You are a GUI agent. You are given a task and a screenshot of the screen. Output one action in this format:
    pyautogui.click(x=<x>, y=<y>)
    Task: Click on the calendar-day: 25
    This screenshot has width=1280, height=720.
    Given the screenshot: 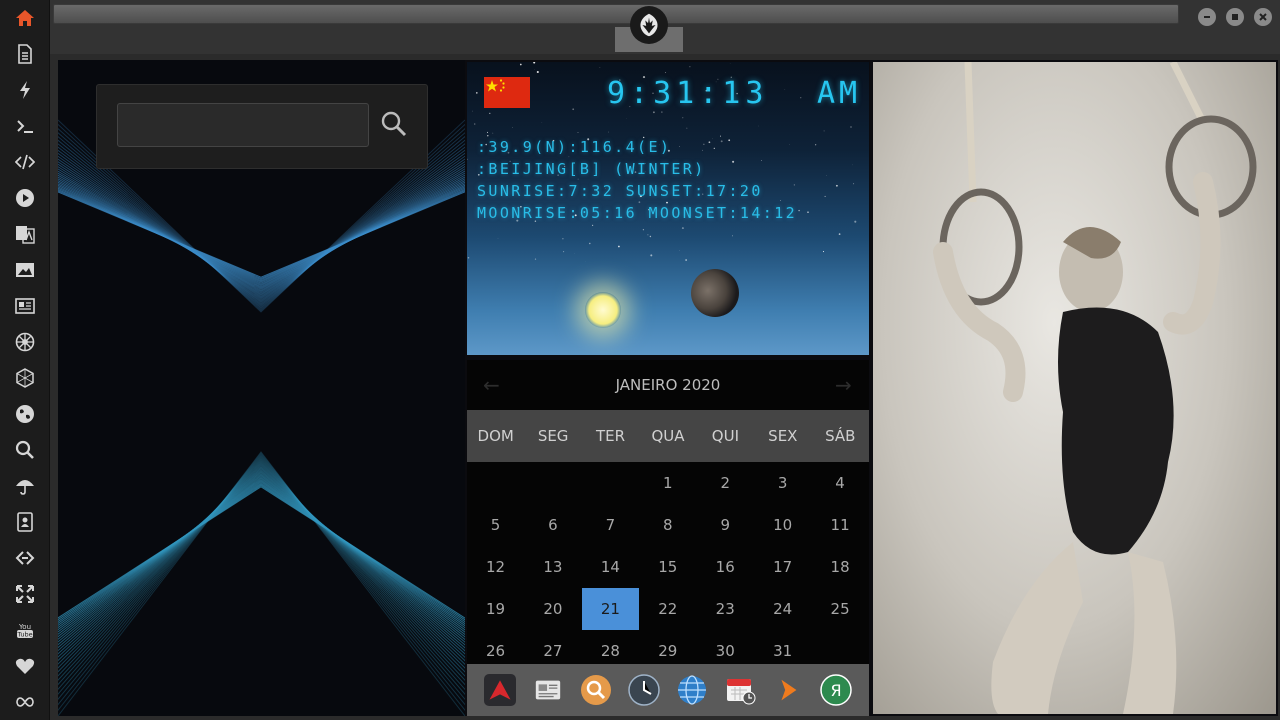 What is the action you would take?
    pyautogui.click(x=840, y=609)
    